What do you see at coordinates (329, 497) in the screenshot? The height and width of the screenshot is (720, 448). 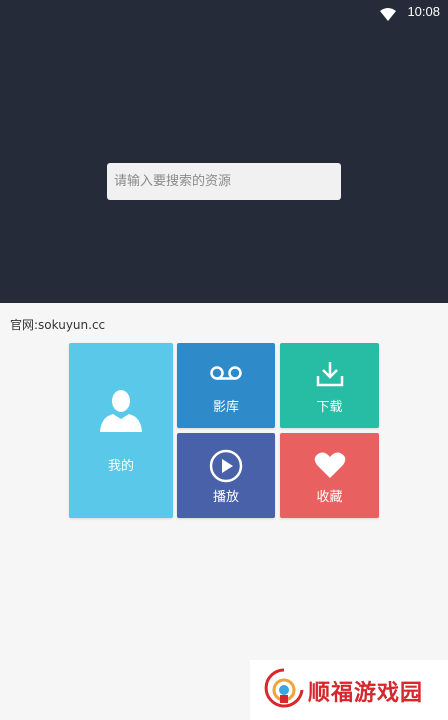 I see `tile-favorites-label: 收藏` at bounding box center [329, 497].